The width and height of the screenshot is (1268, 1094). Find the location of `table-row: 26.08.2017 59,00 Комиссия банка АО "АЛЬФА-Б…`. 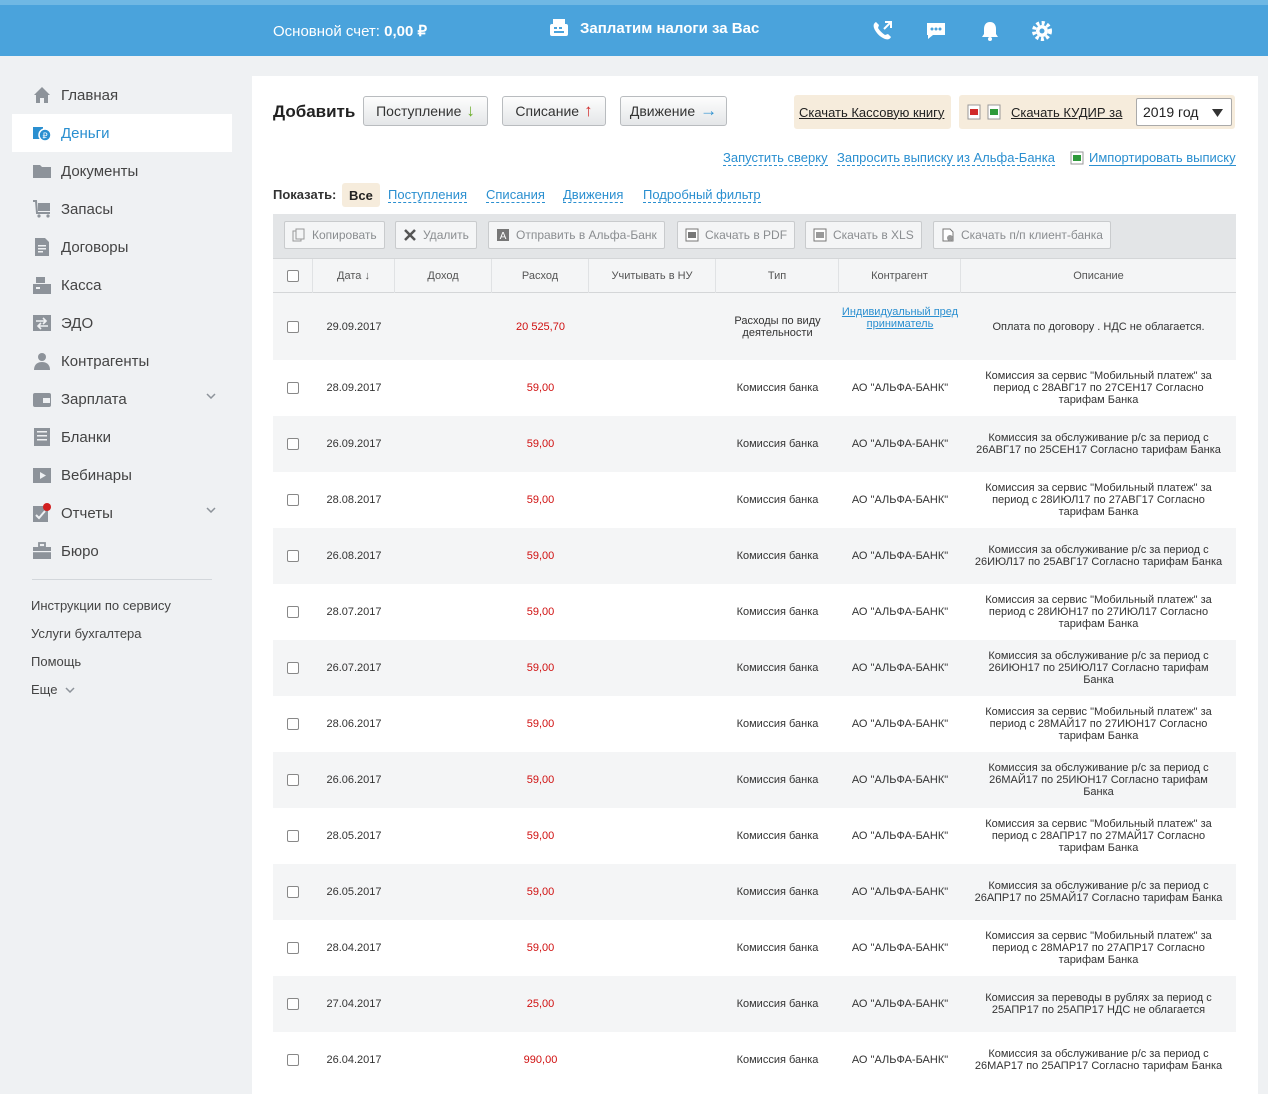

table-row: 26.08.2017 59,00 Комиссия банка АО "АЛЬФА-Б… is located at coordinates (754, 556).